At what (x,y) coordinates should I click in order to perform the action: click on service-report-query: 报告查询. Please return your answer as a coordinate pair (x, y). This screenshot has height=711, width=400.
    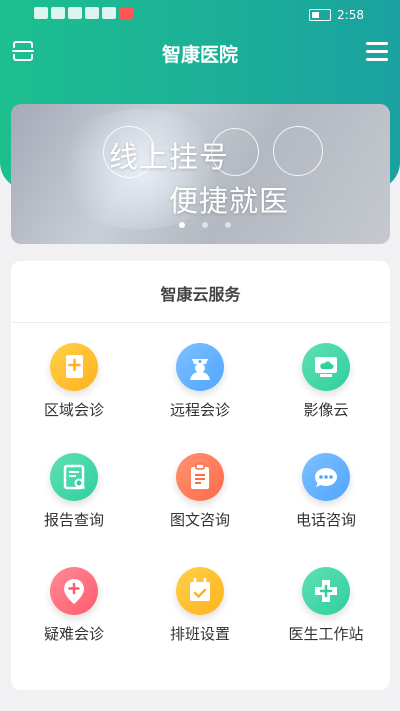
    Looking at the image, I should click on (74, 491).